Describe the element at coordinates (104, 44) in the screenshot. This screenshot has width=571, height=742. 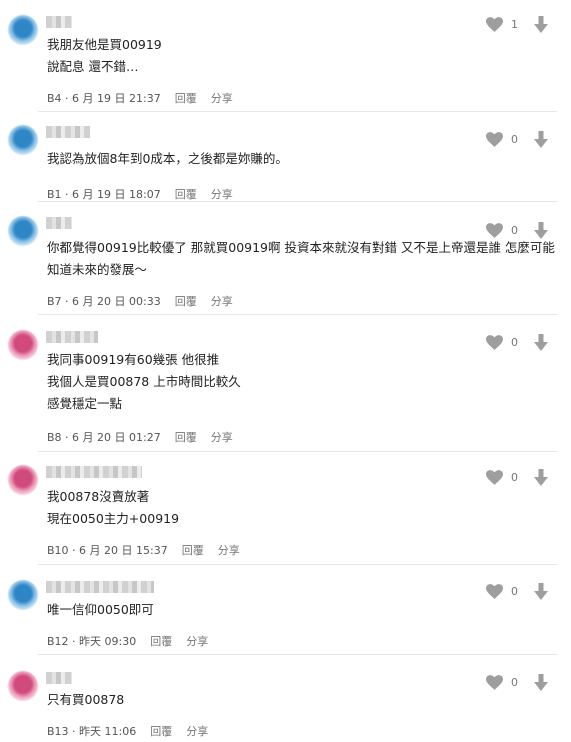
I see `comment-text-line: 我朋友他是買00919` at that location.